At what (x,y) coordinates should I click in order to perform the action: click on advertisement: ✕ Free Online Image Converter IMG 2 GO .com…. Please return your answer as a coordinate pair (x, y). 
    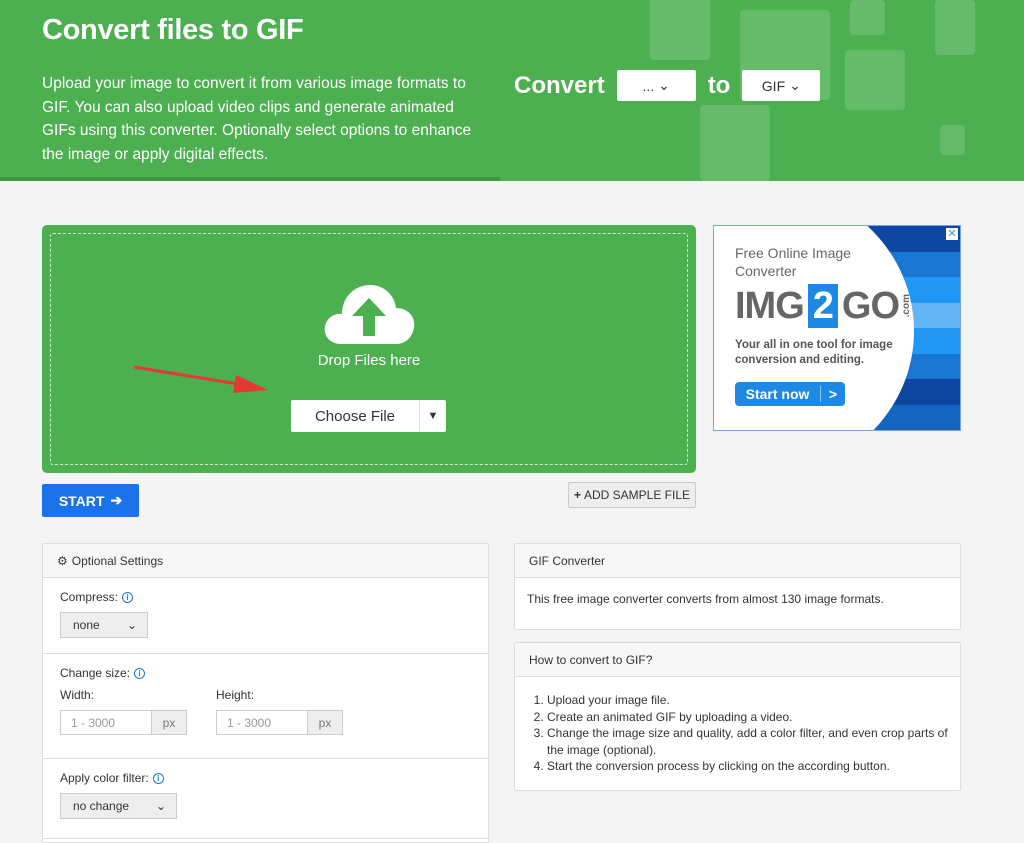
    Looking at the image, I should click on (837, 328).